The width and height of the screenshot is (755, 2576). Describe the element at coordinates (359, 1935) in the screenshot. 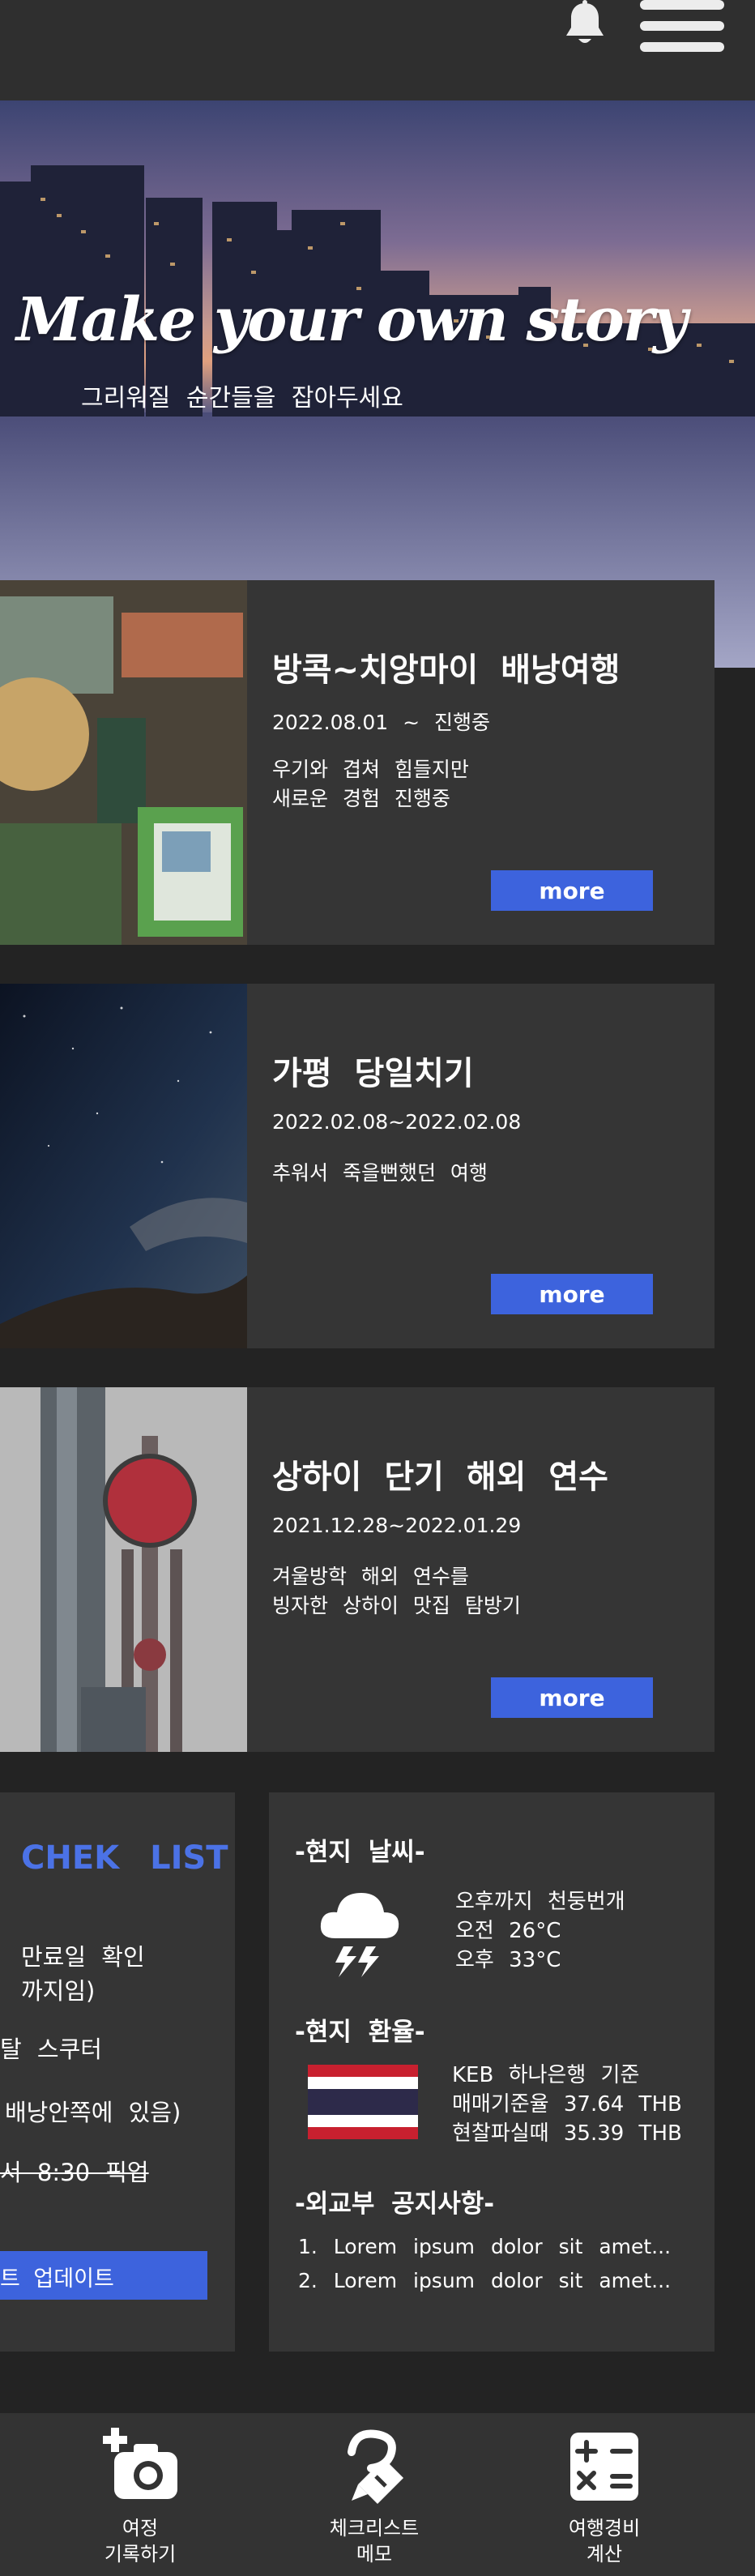

I see `thunderstorm-cloud-icon` at that location.